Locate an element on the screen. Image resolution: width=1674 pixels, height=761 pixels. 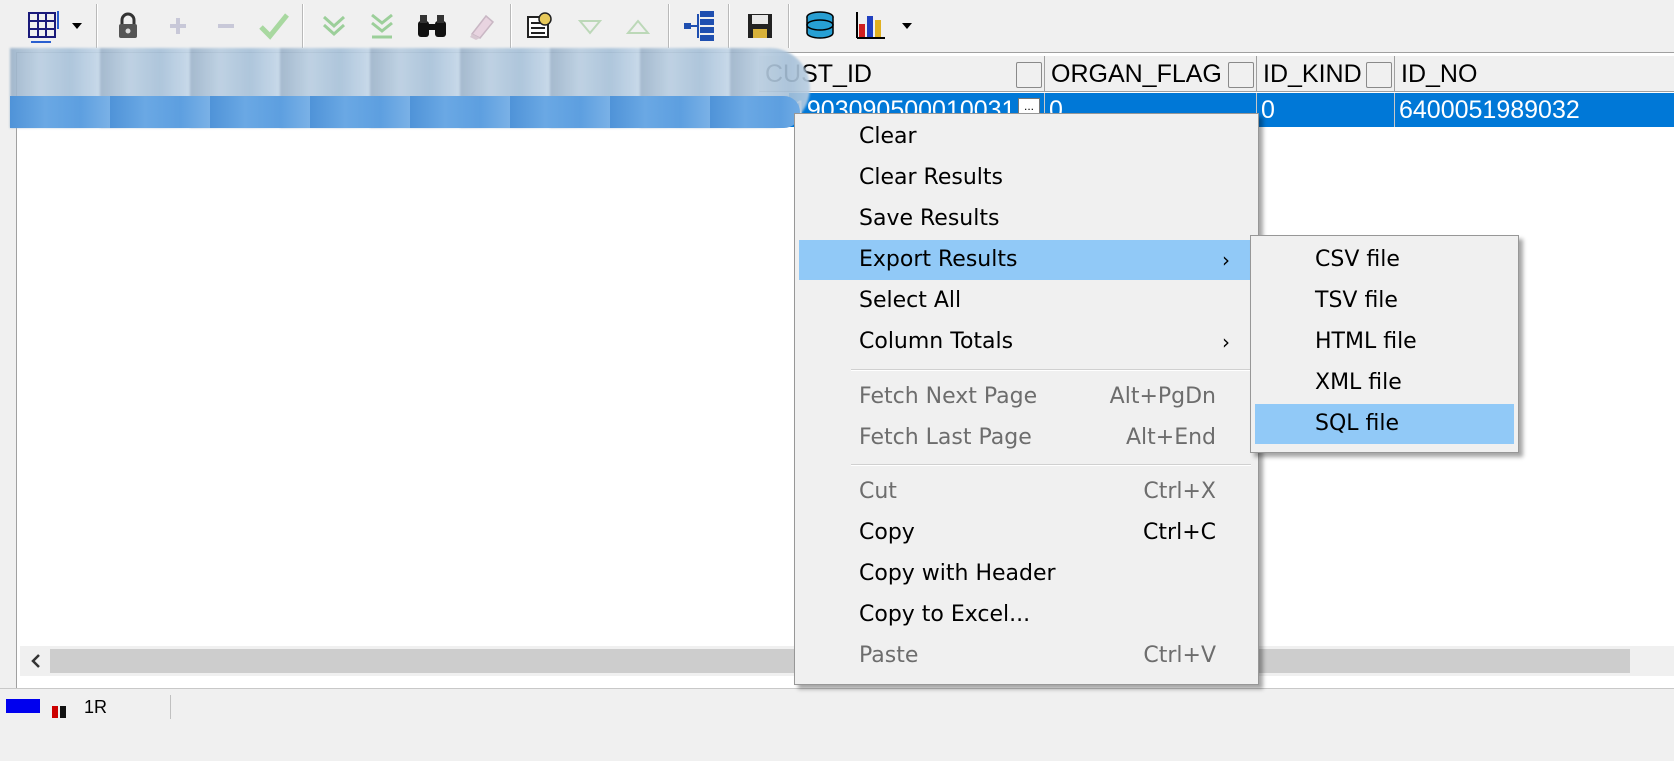
submenu-item-tsv-file: TSV file is located at coordinates (1384, 301).